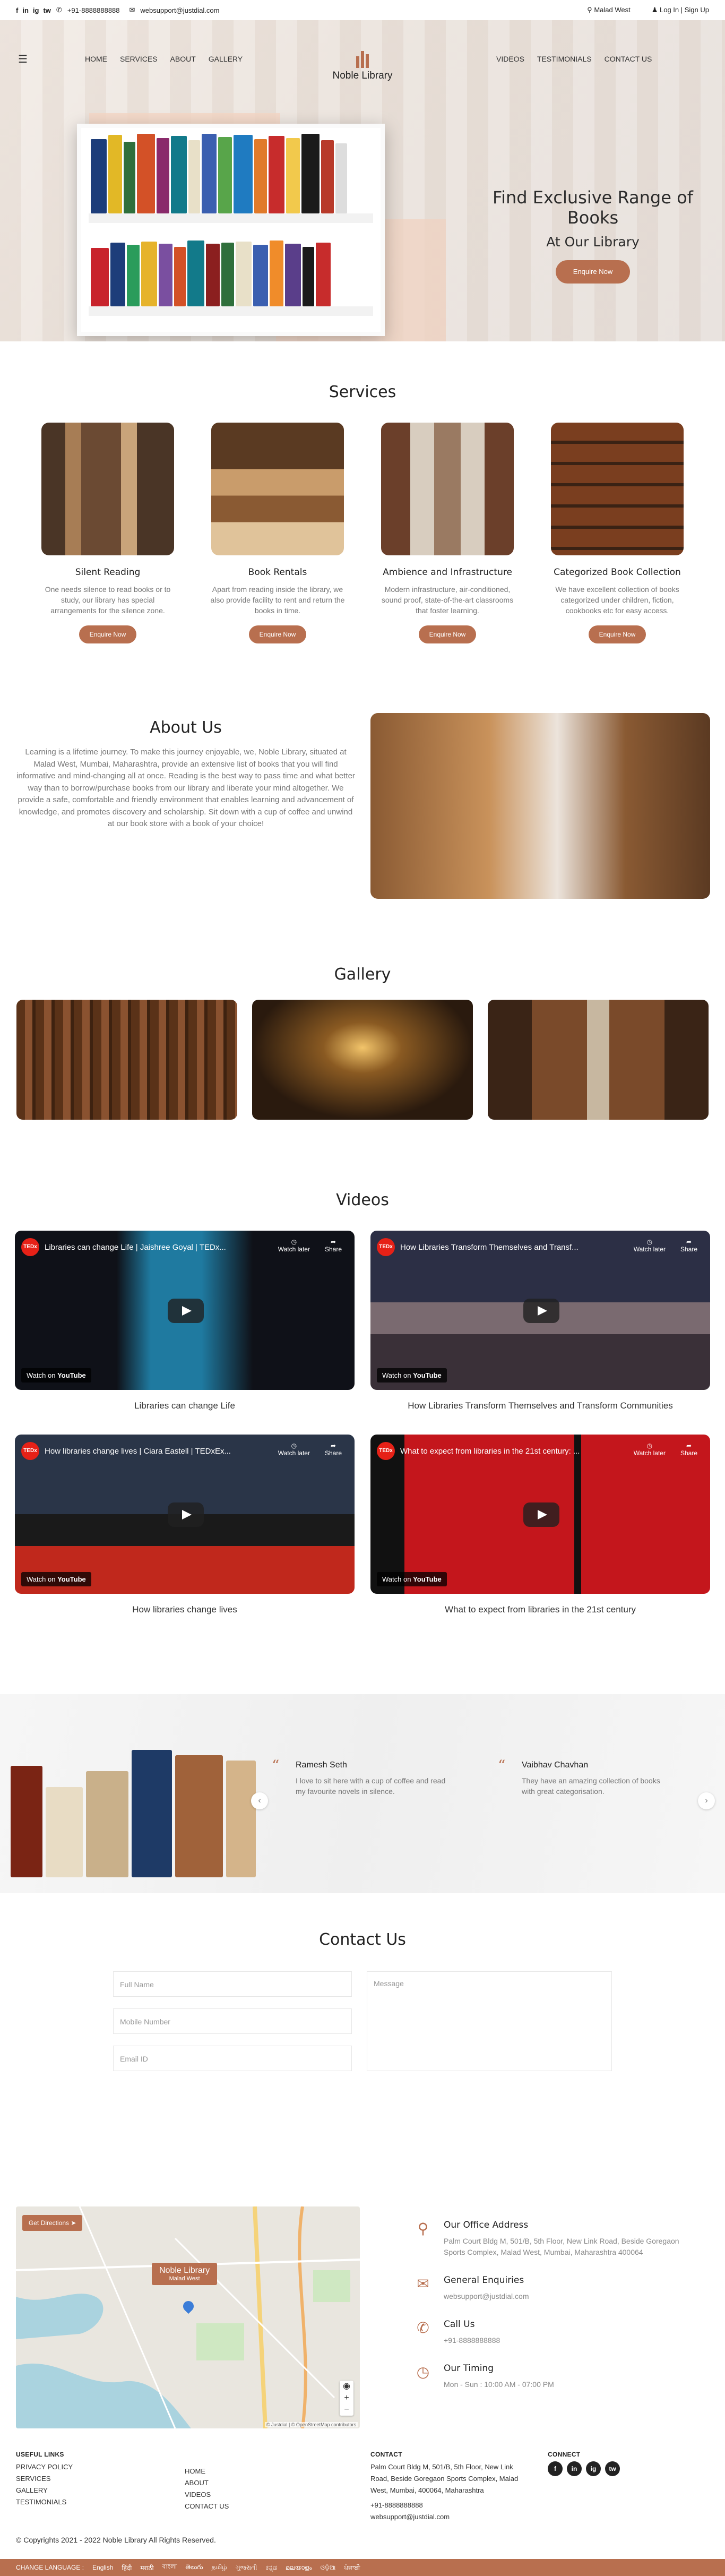 This screenshot has width=725, height=2576. What do you see at coordinates (450, 2517) in the screenshot?
I see `footer-email: websupport@justdial.com` at bounding box center [450, 2517].